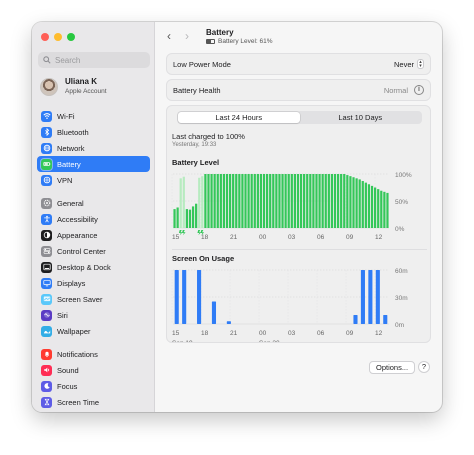 The image size is (474, 455). Describe the element at coordinates (298, 90) in the screenshot. I see `battery-health-card: Battery Health Normal i` at that location.